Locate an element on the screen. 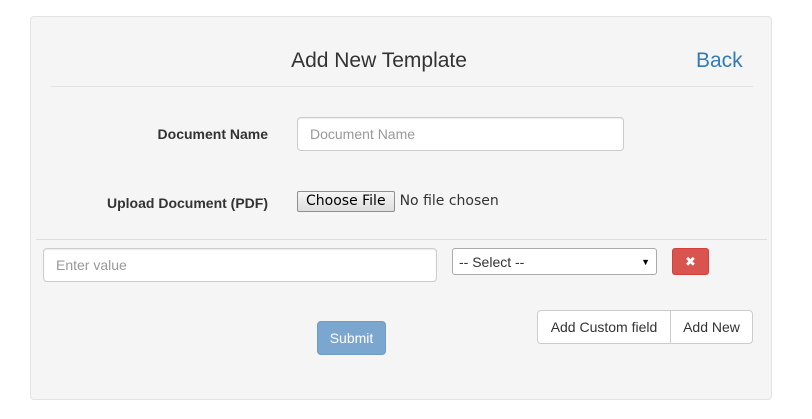  add-new-button: Add New is located at coordinates (711, 327).